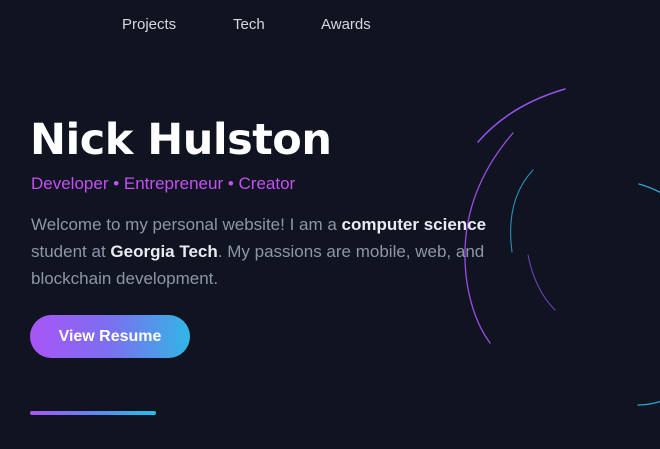 The image size is (660, 449). What do you see at coordinates (149, 25) in the screenshot?
I see `nav-link-projects: Projects` at bounding box center [149, 25].